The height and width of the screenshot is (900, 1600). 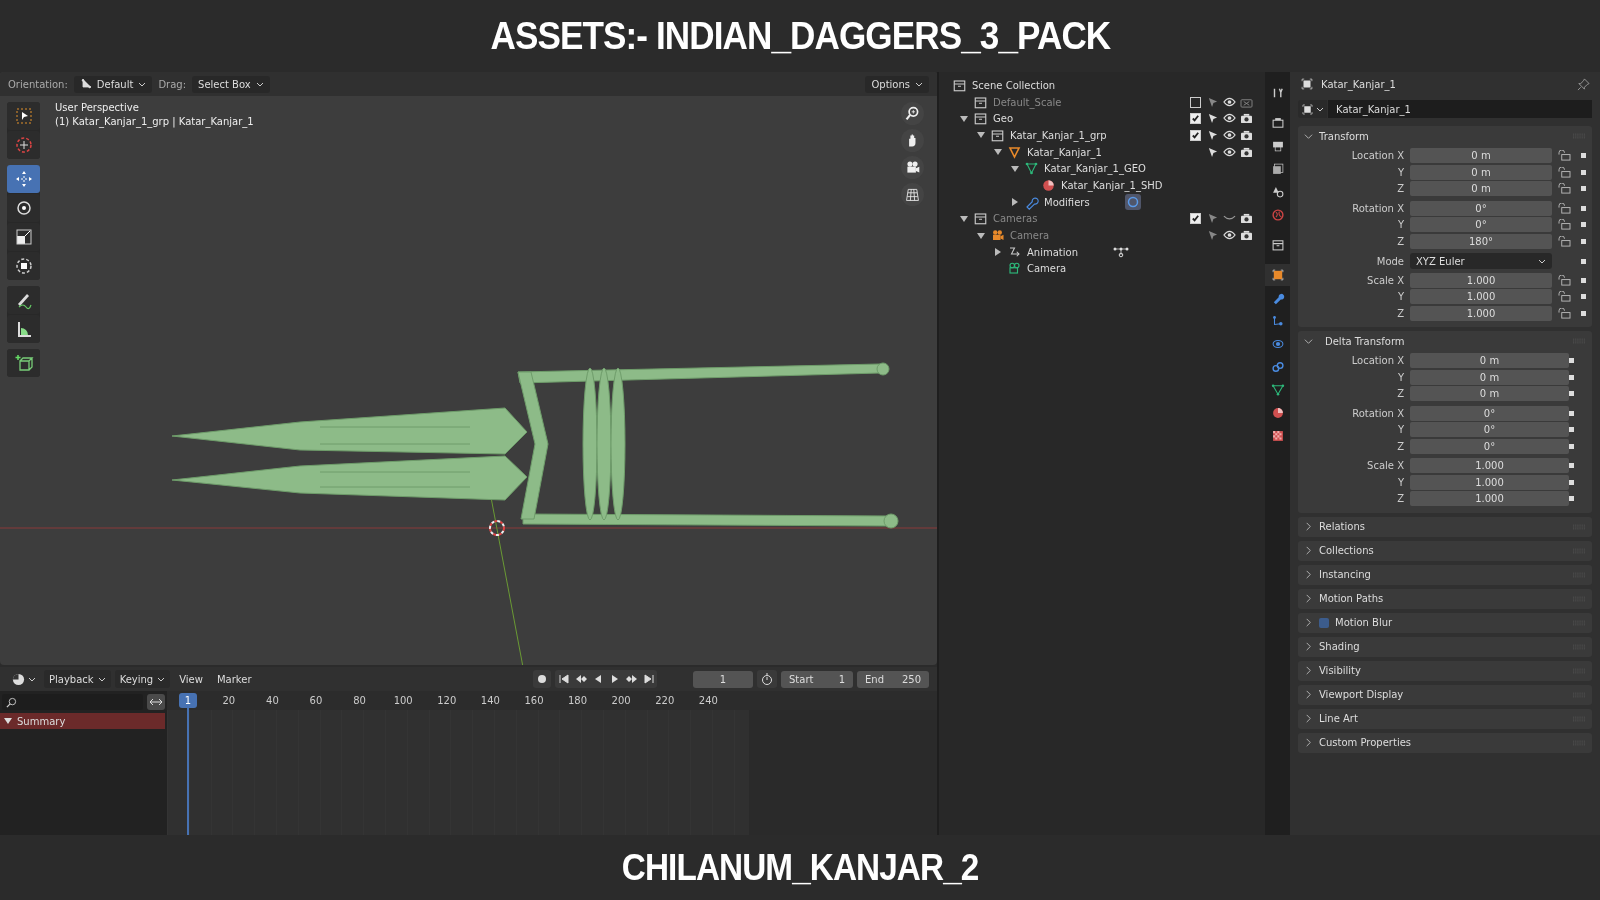 I want to click on panel-title: Motion Paths, so click(x=1351, y=598).